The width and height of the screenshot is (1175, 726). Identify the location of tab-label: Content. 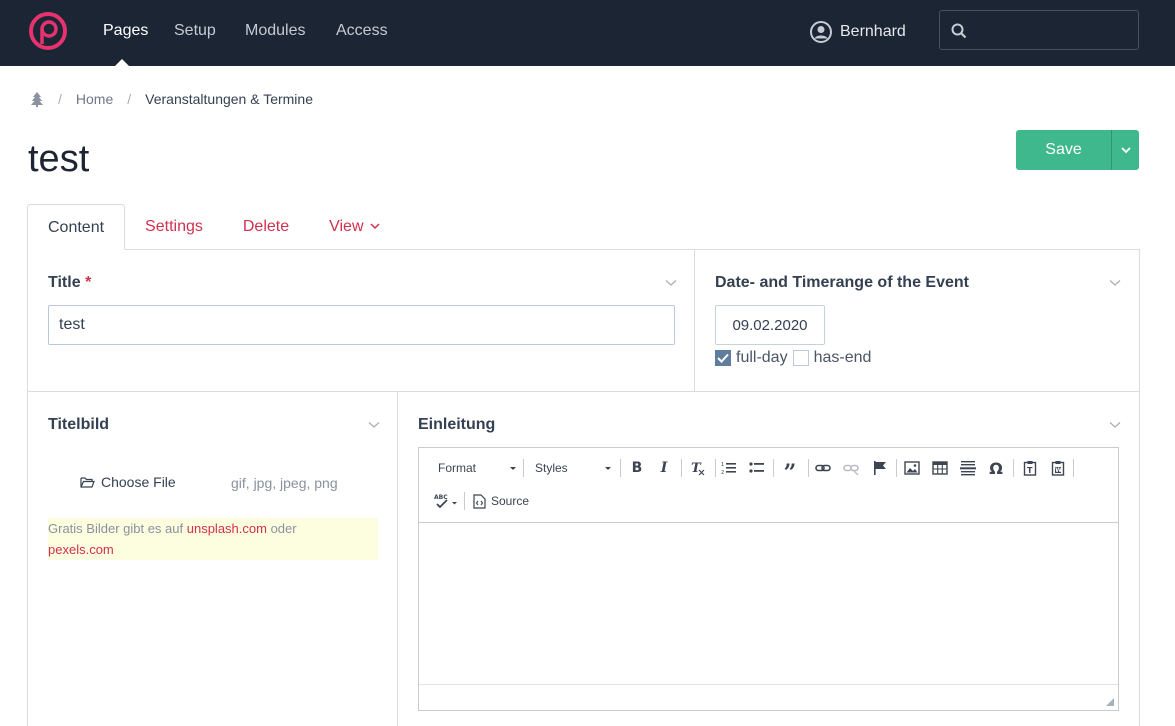
(76, 227).